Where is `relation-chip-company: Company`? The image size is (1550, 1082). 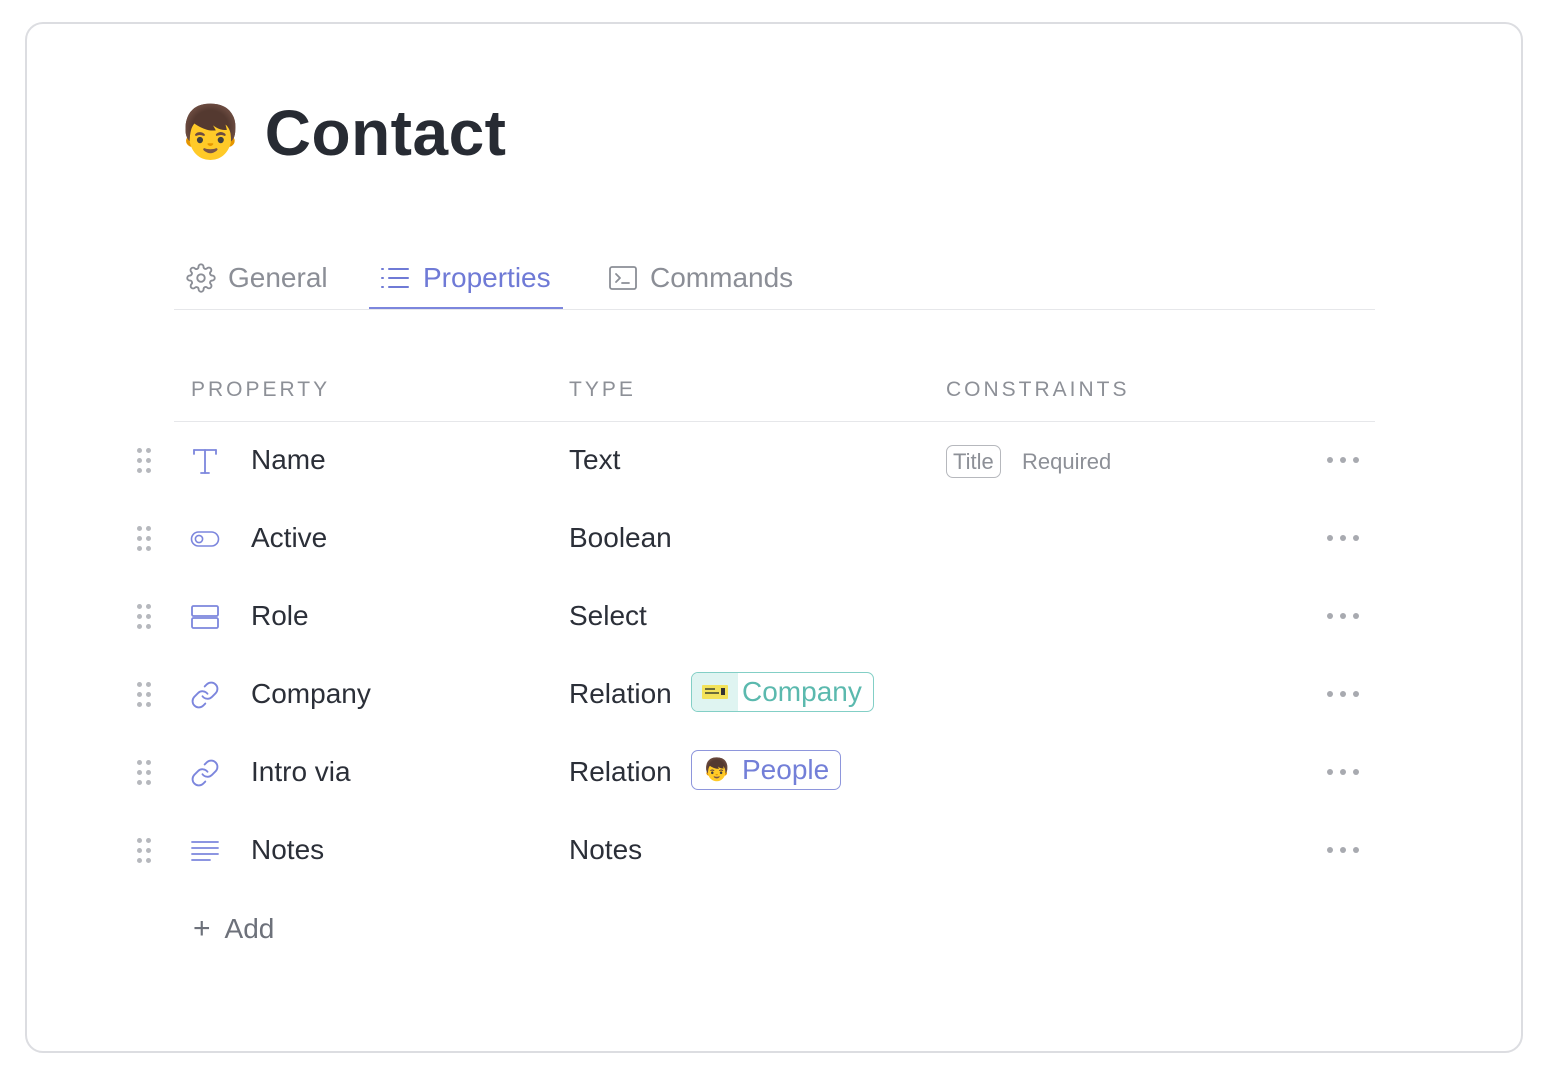
relation-chip-company: Company is located at coordinates (782, 692).